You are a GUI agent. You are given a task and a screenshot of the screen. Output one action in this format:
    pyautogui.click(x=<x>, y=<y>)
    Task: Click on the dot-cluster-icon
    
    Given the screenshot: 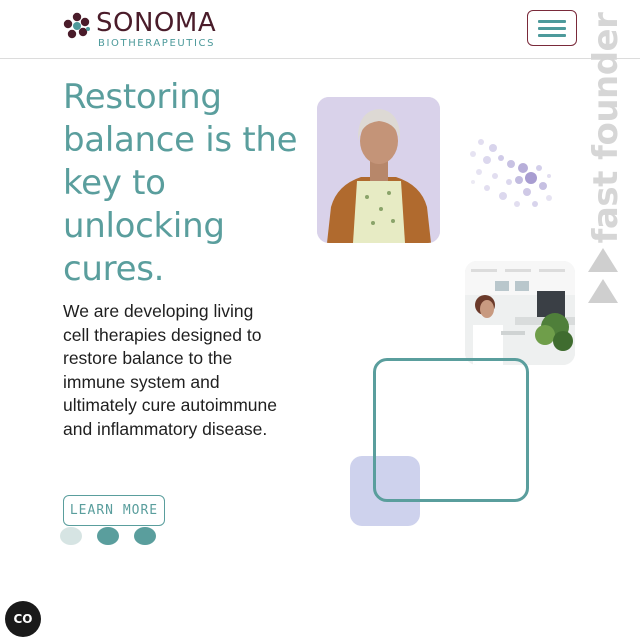 What is the action you would take?
    pyautogui.click(x=511, y=173)
    